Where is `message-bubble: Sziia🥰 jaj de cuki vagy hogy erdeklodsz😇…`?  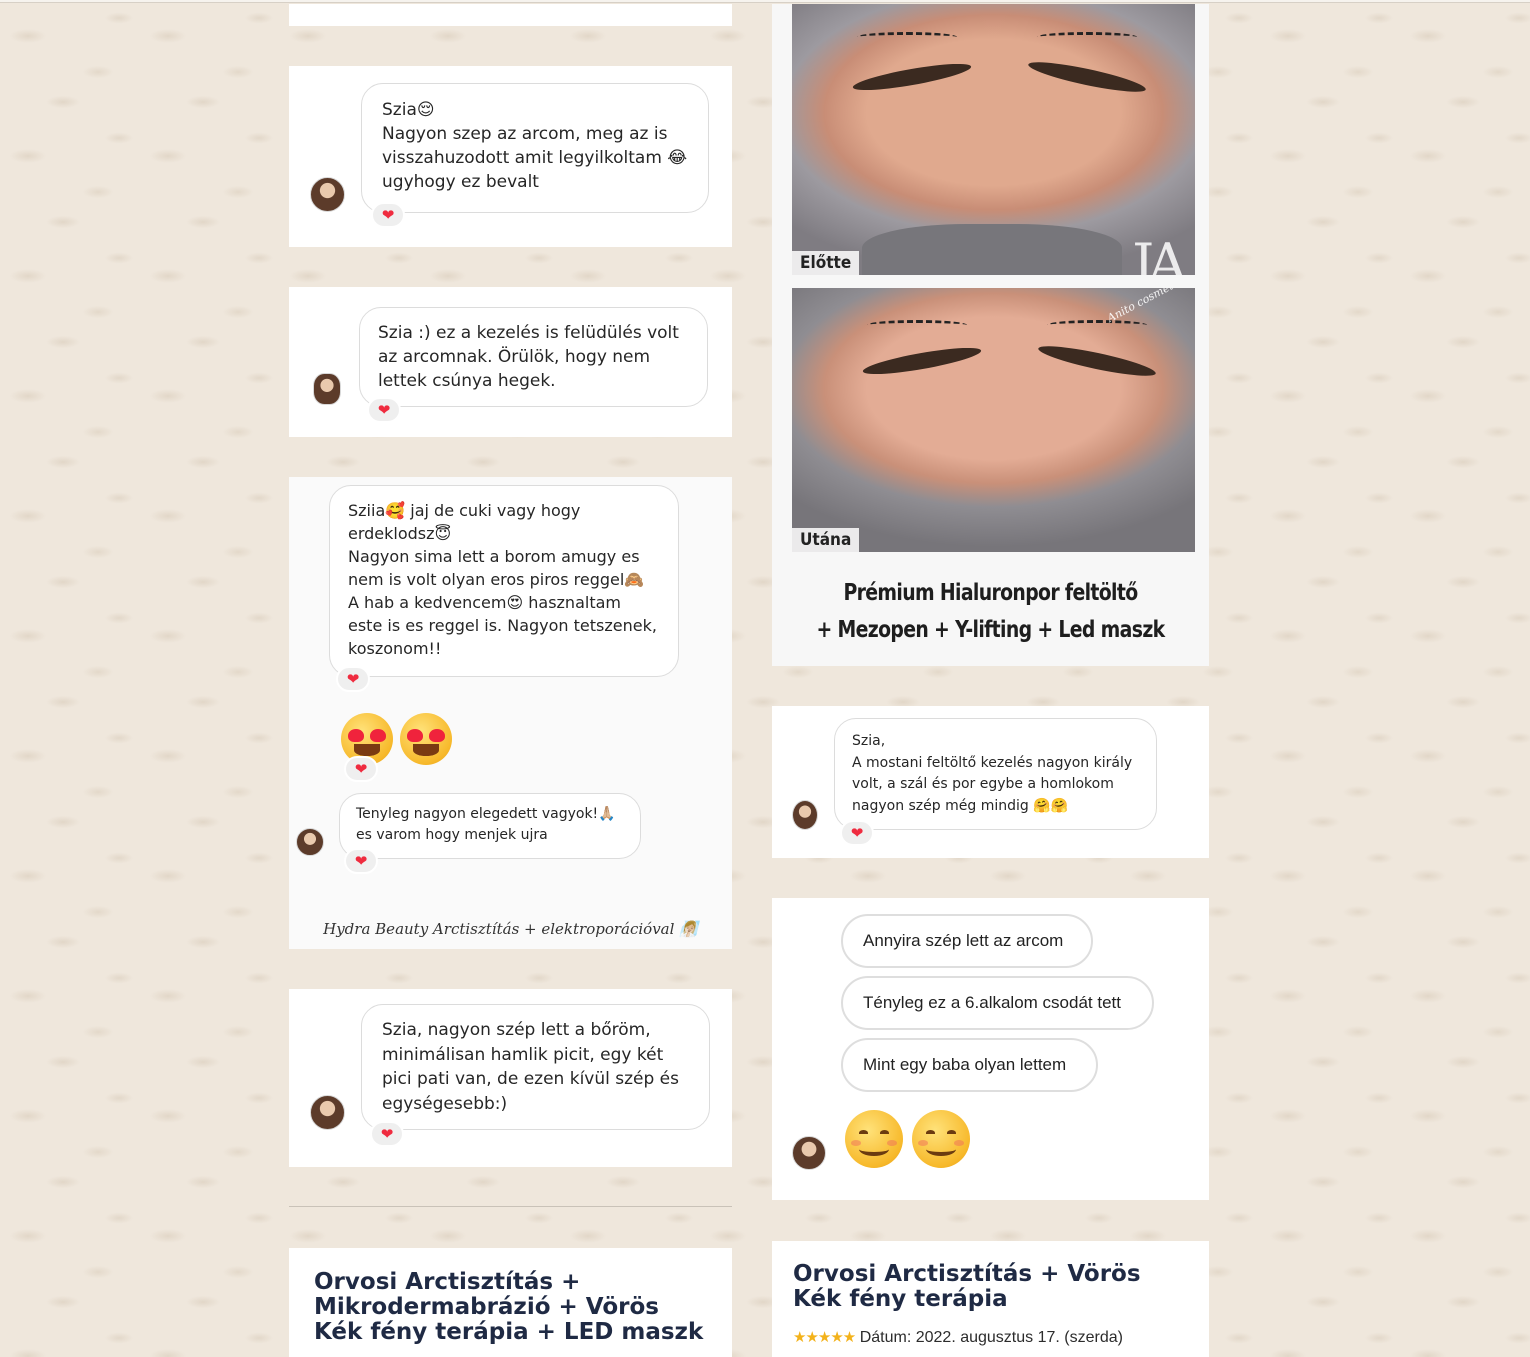 message-bubble: Sziia🥰 jaj de cuki vagy hogy erdeklodsz😇… is located at coordinates (504, 581).